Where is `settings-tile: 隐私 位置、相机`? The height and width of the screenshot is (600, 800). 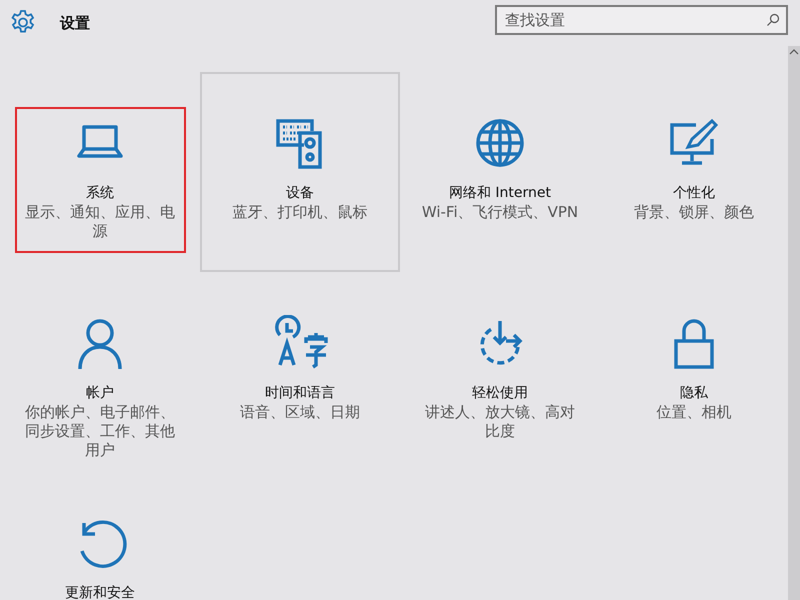 settings-tile: 隐私 位置、相机 is located at coordinates (694, 372).